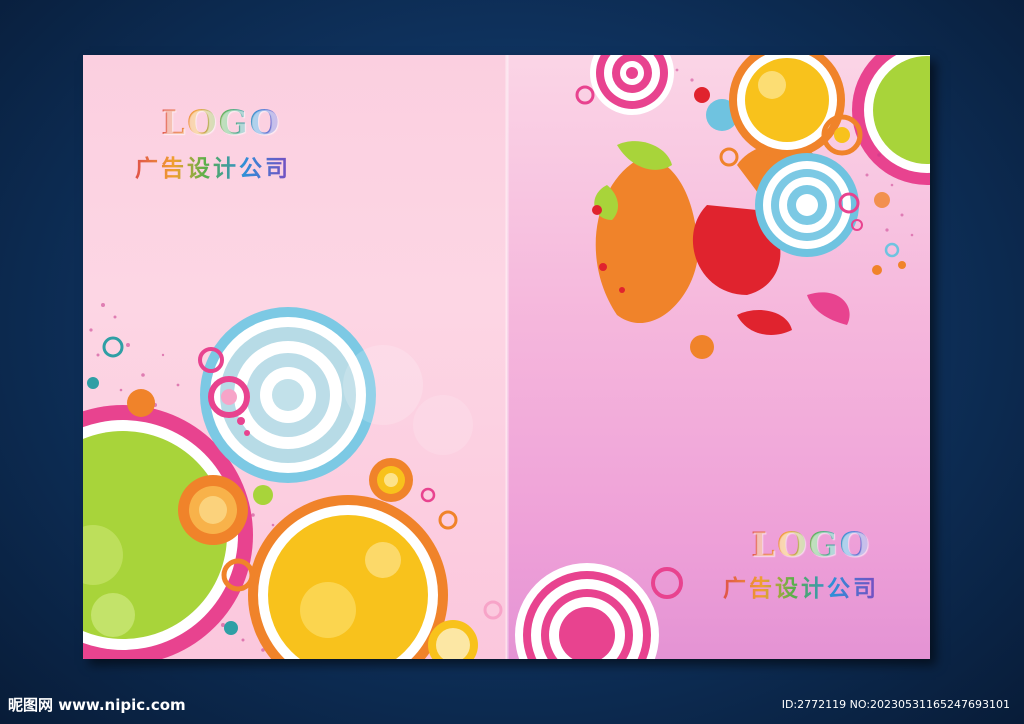  Describe the element at coordinates (801, 586) in the screenshot. I see `company-name-right: 广告设计公司` at that location.